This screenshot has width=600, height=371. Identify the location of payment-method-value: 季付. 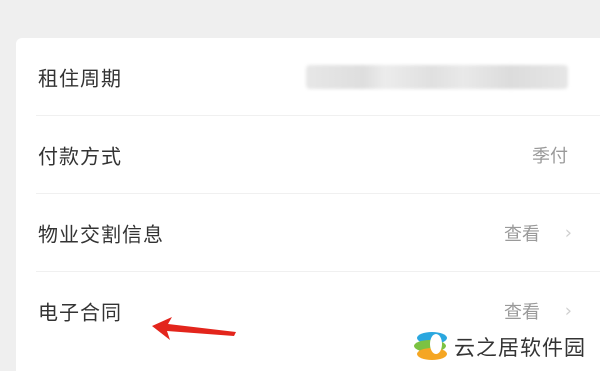
(550, 156).